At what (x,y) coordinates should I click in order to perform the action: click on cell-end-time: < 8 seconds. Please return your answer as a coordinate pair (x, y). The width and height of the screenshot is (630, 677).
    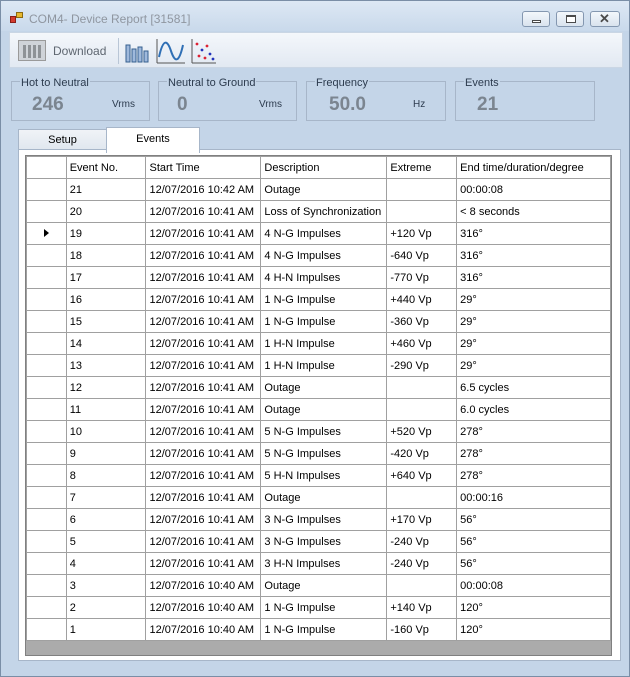
    Looking at the image, I should click on (533, 211).